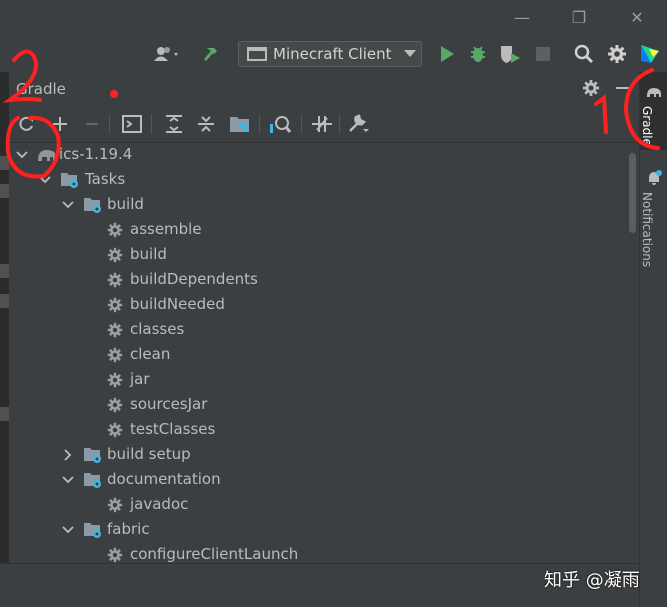 This screenshot has width=667, height=607. What do you see at coordinates (318, 180) in the screenshot?
I see `task-group-row: Tasks` at bounding box center [318, 180].